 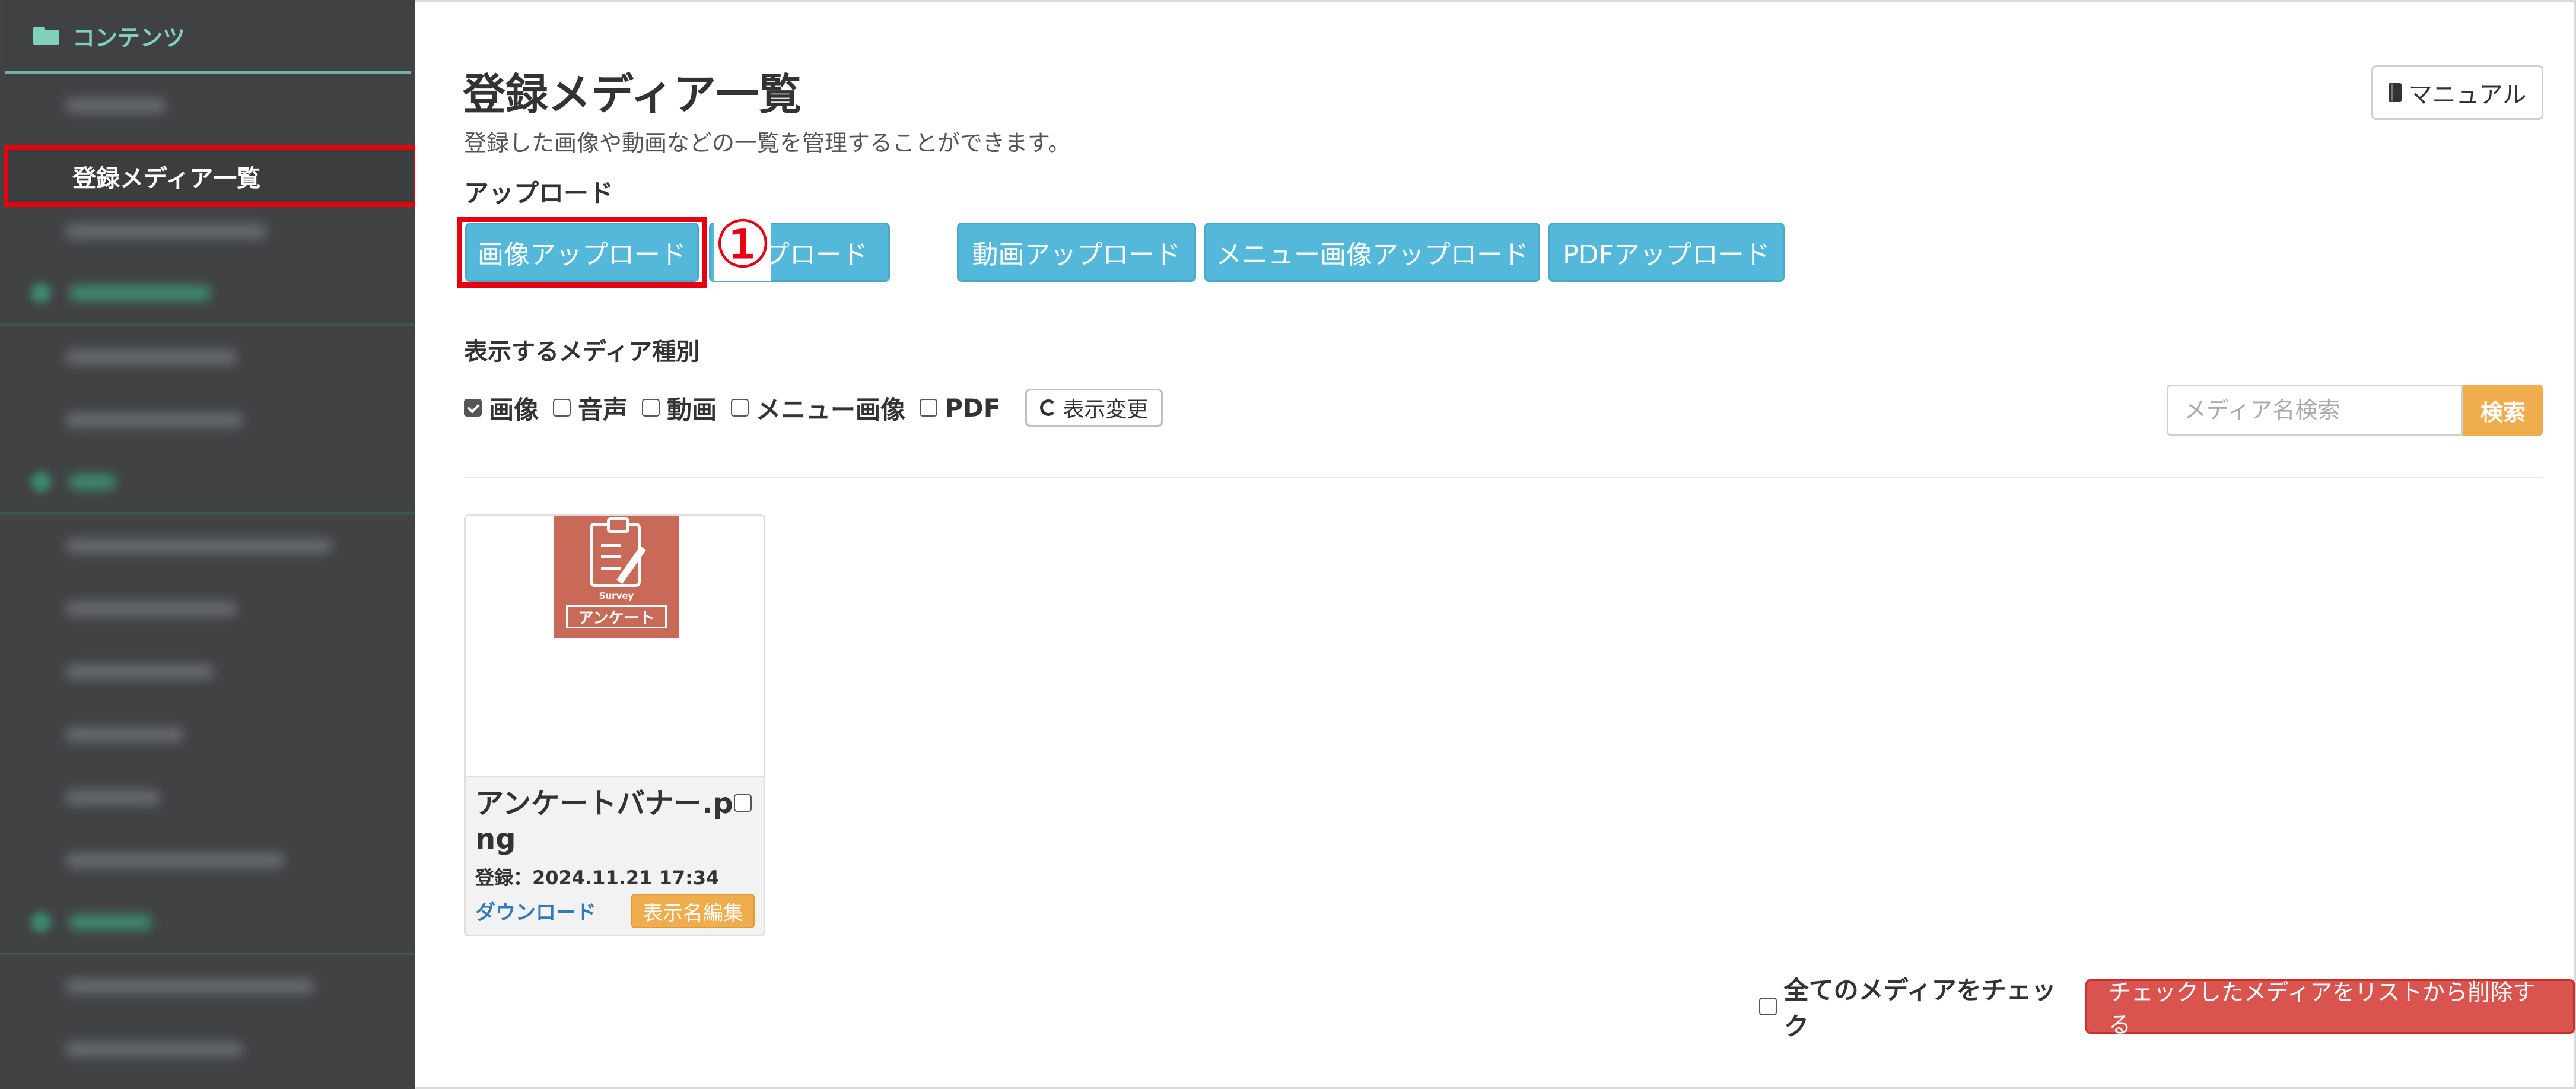 What do you see at coordinates (1768, 1006) in the screenshot?
I see `check-all-checkbox` at bounding box center [1768, 1006].